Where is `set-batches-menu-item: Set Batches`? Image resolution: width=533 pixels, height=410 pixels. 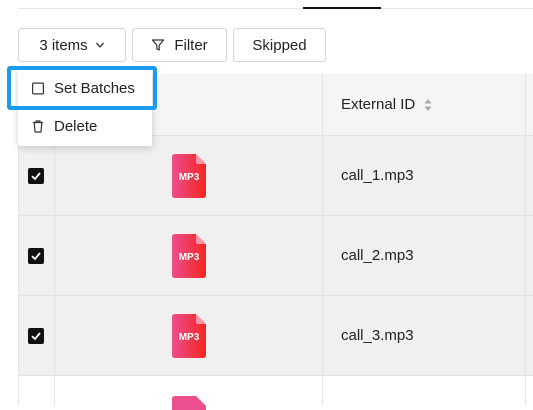 set-batches-menu-item: Set Batches is located at coordinates (85, 88).